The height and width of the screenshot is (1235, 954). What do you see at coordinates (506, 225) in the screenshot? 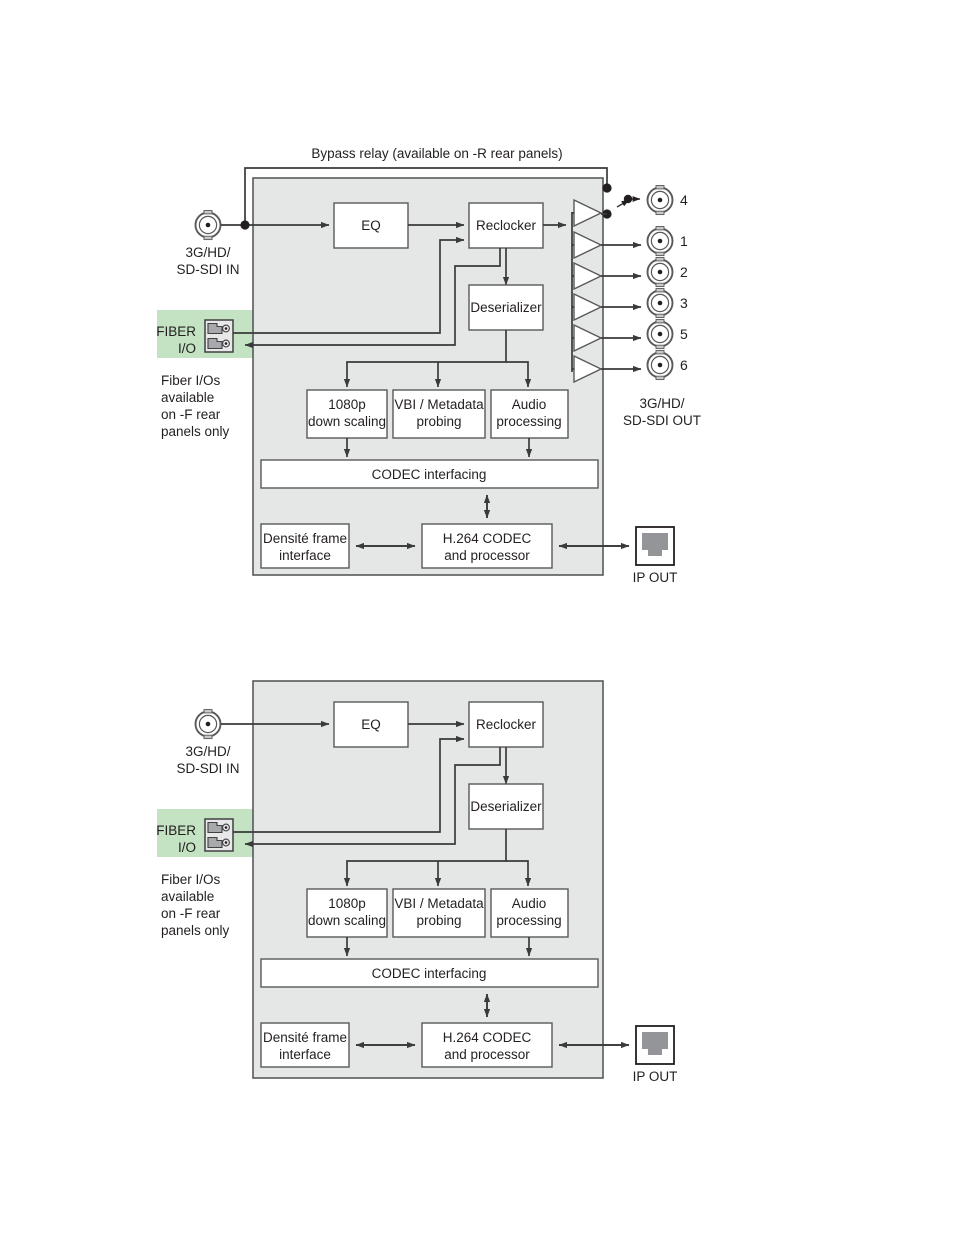
I see `block-reclocker-label: Reclocker` at bounding box center [506, 225].